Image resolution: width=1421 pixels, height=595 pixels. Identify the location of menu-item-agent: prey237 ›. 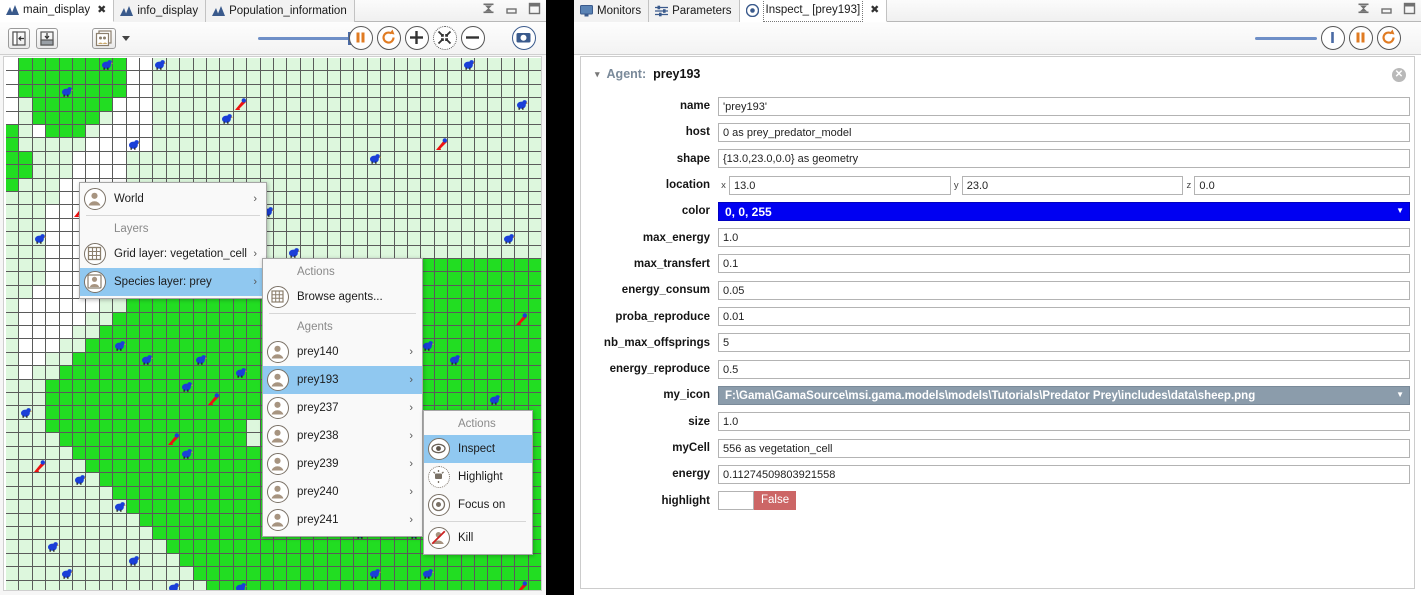
(342, 408).